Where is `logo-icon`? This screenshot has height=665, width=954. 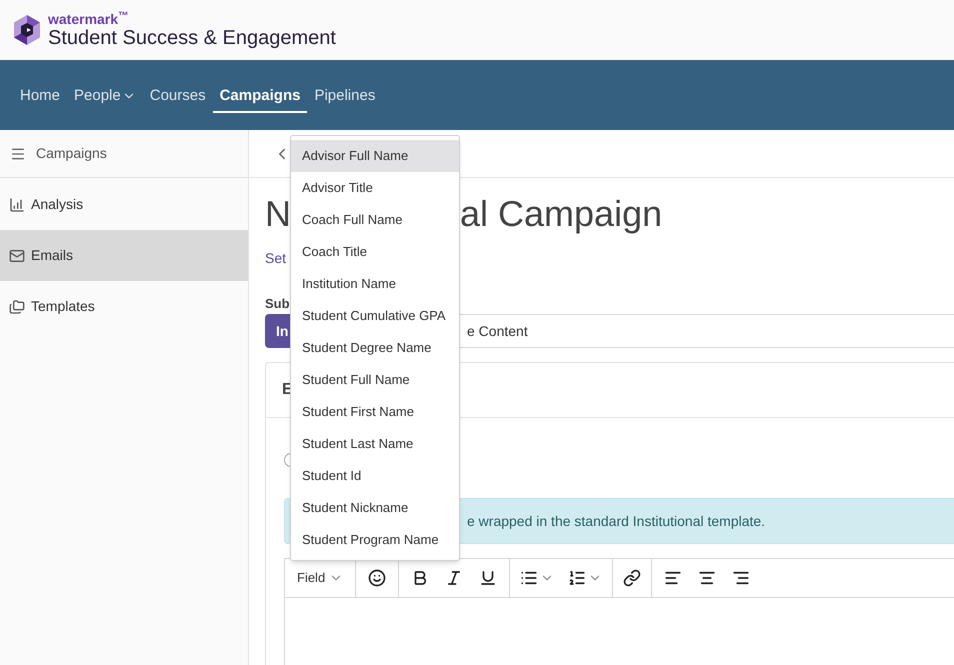 logo-icon is located at coordinates (27, 30).